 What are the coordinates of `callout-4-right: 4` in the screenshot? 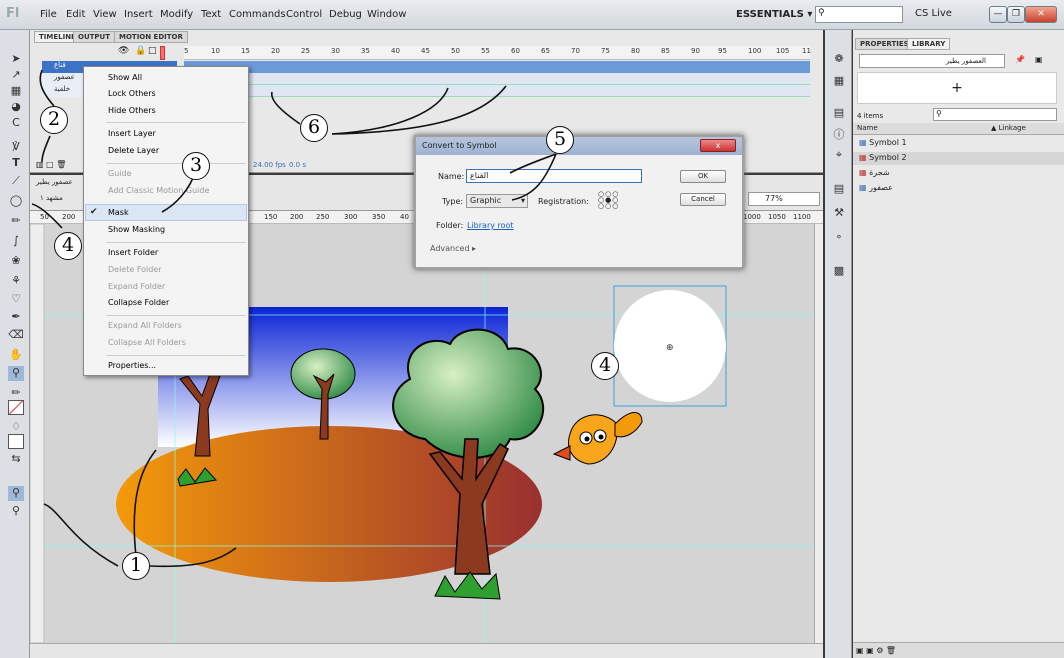 It's located at (605, 366).